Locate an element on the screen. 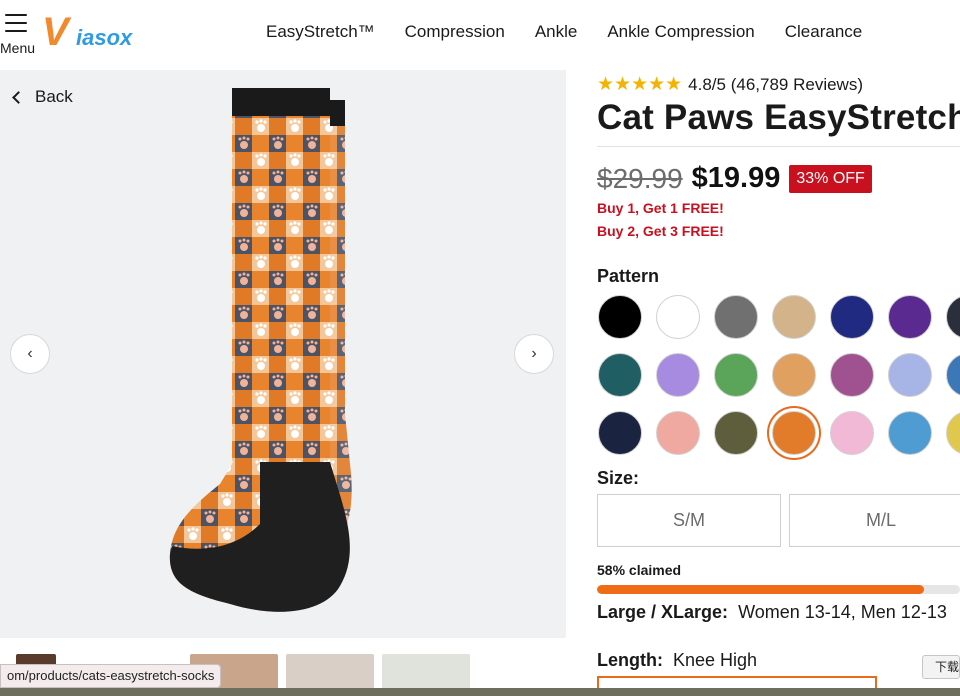 Image resolution: width=960 pixels, height=696 pixels. chevron-right-icon: › is located at coordinates (534, 353).